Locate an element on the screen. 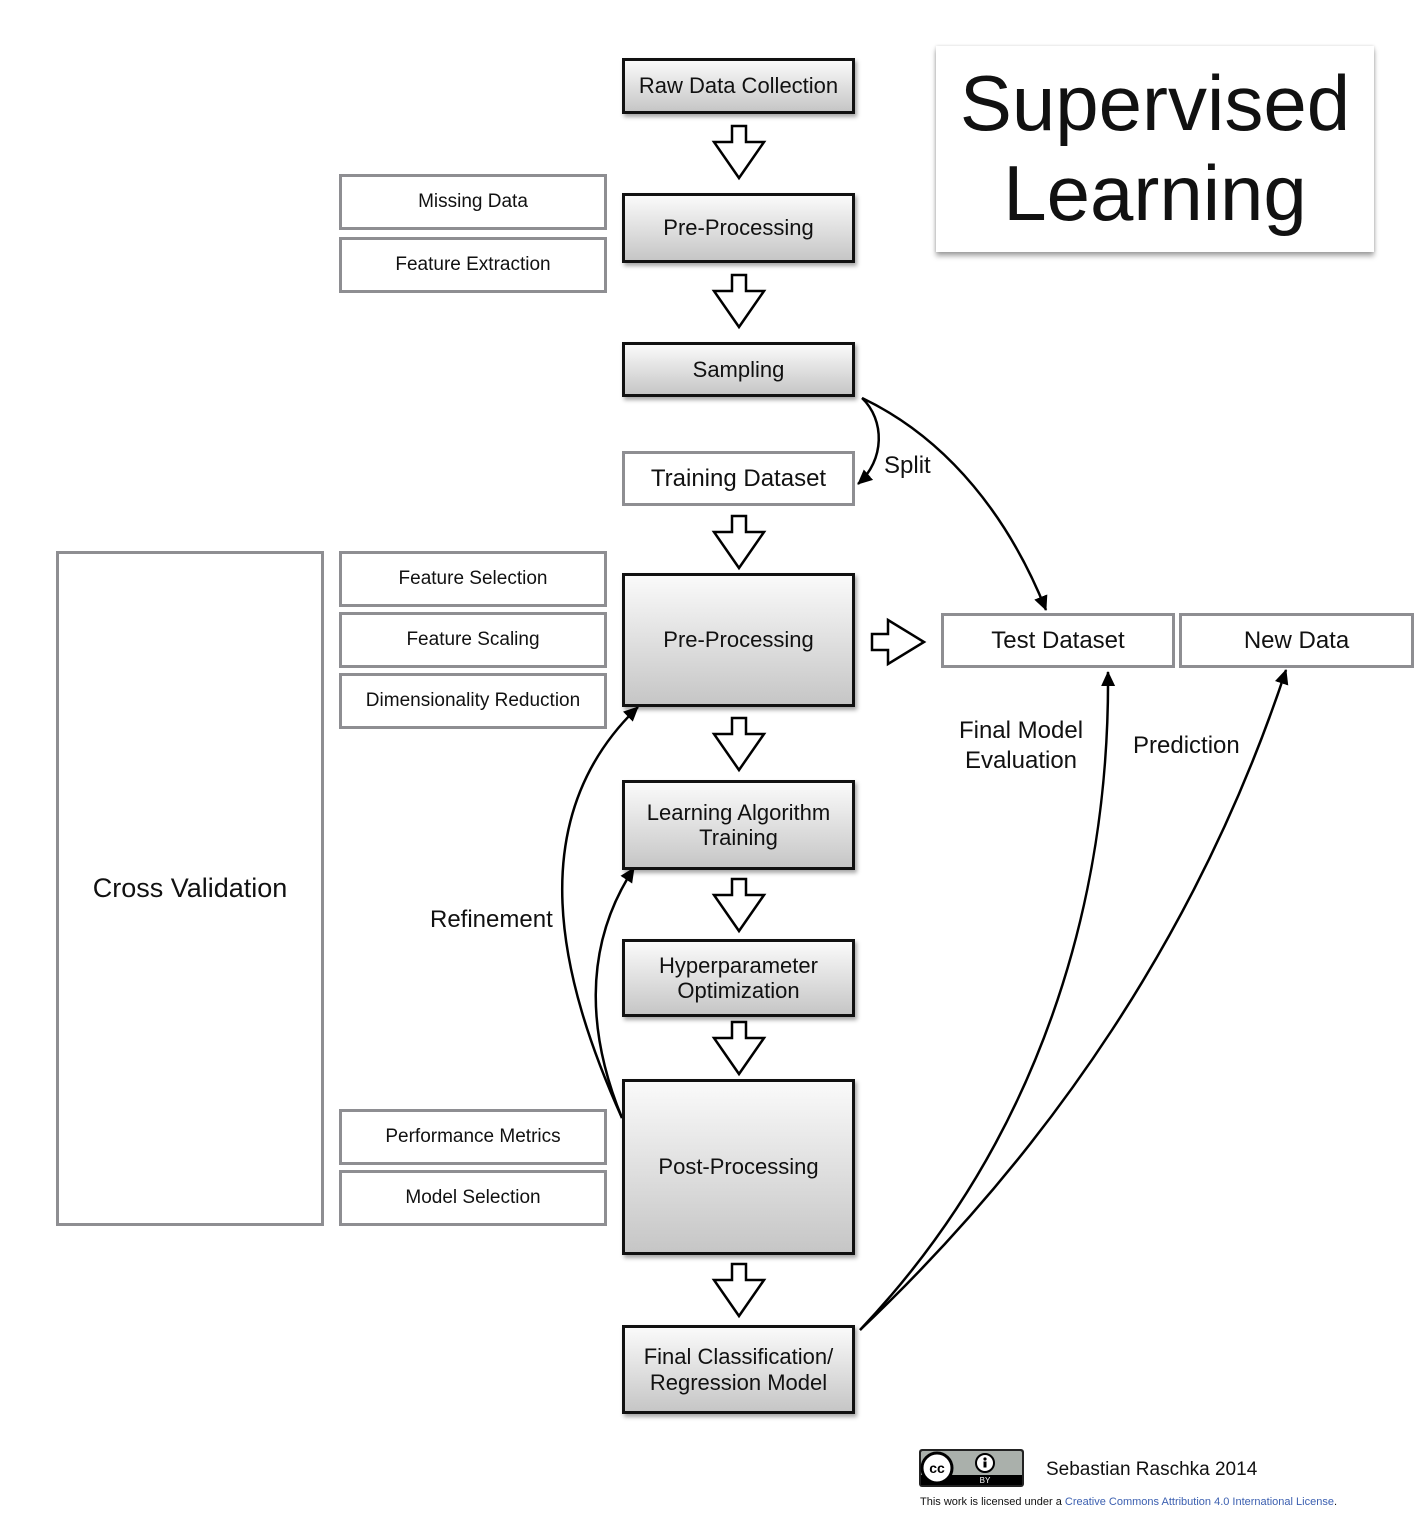 This screenshot has height=1522, width=1422. missing-data-box: Missing Data is located at coordinates (473, 202).